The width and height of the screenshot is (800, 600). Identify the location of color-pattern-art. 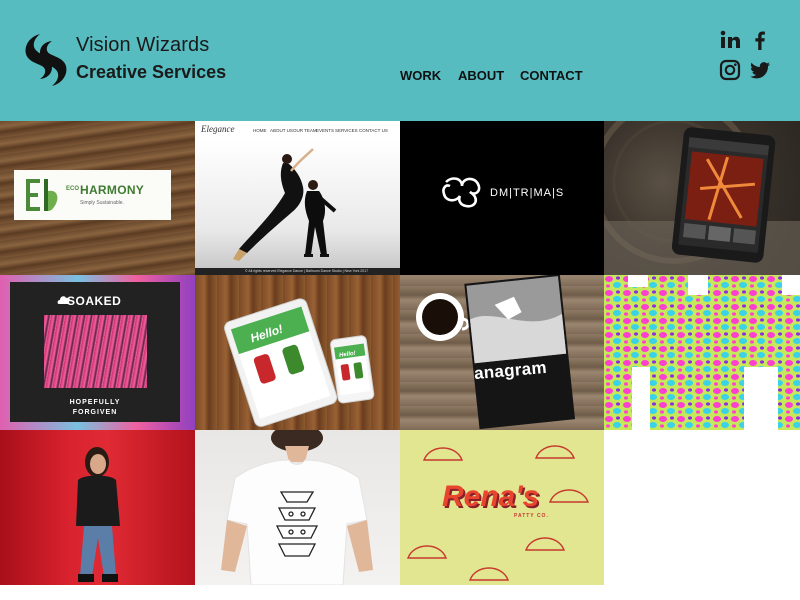
(702, 352).